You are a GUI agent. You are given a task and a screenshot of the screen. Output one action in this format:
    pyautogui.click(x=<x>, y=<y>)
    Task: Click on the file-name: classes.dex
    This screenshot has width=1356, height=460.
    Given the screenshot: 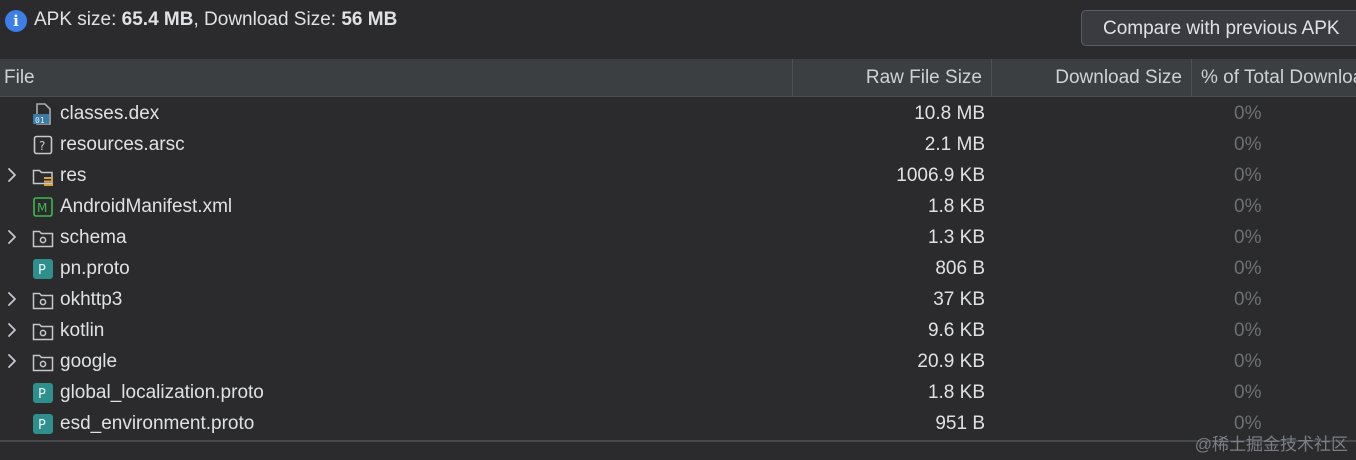 What is the action you would take?
    pyautogui.click(x=110, y=113)
    